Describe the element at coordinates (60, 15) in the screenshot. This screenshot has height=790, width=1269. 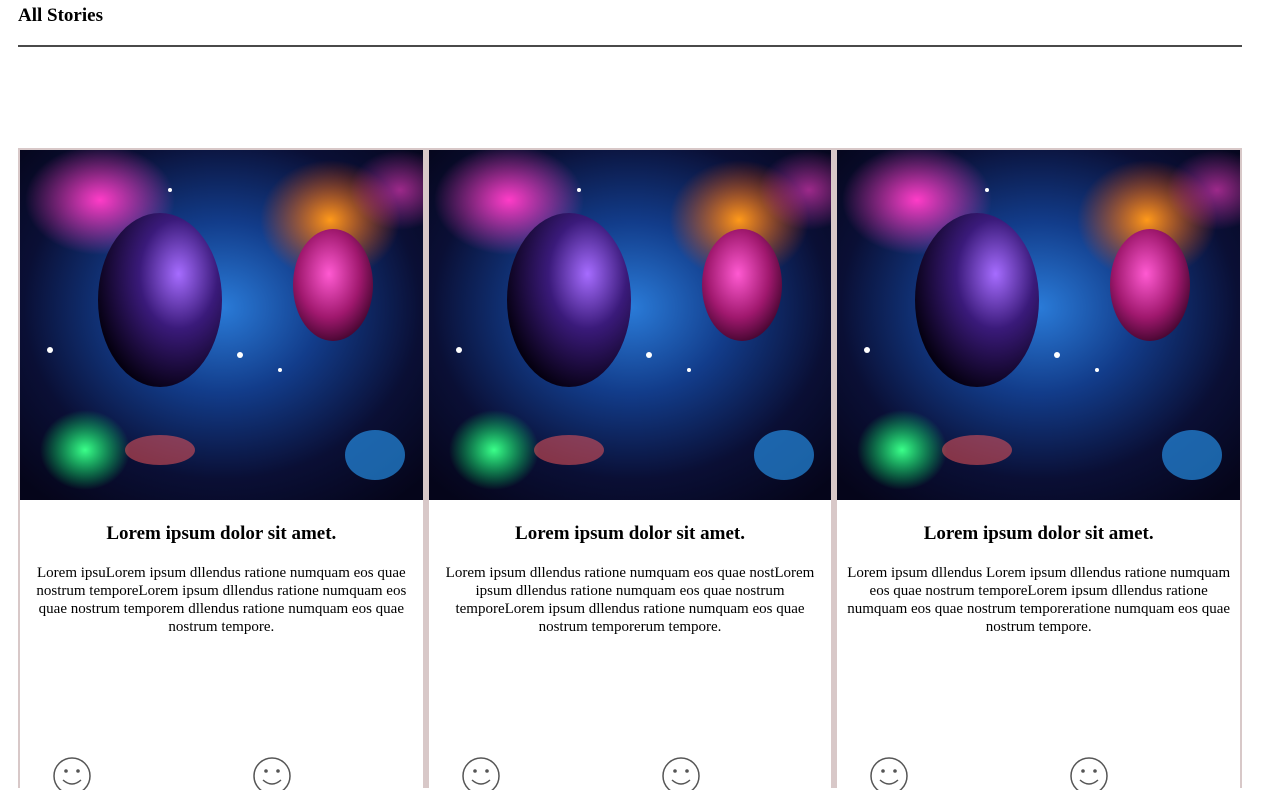
I see `page-title: All Stories` at that location.